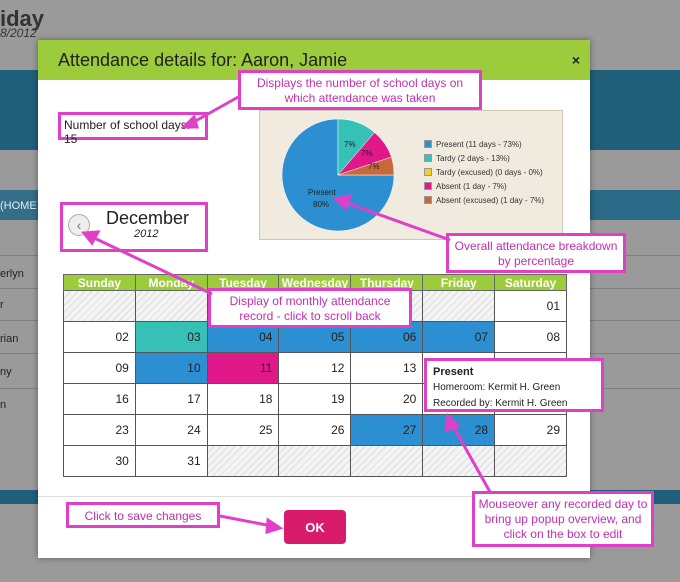 The width and height of the screenshot is (680, 582). What do you see at coordinates (459, 430) in the screenshot?
I see `calendar-day-cell: 28` at bounding box center [459, 430].